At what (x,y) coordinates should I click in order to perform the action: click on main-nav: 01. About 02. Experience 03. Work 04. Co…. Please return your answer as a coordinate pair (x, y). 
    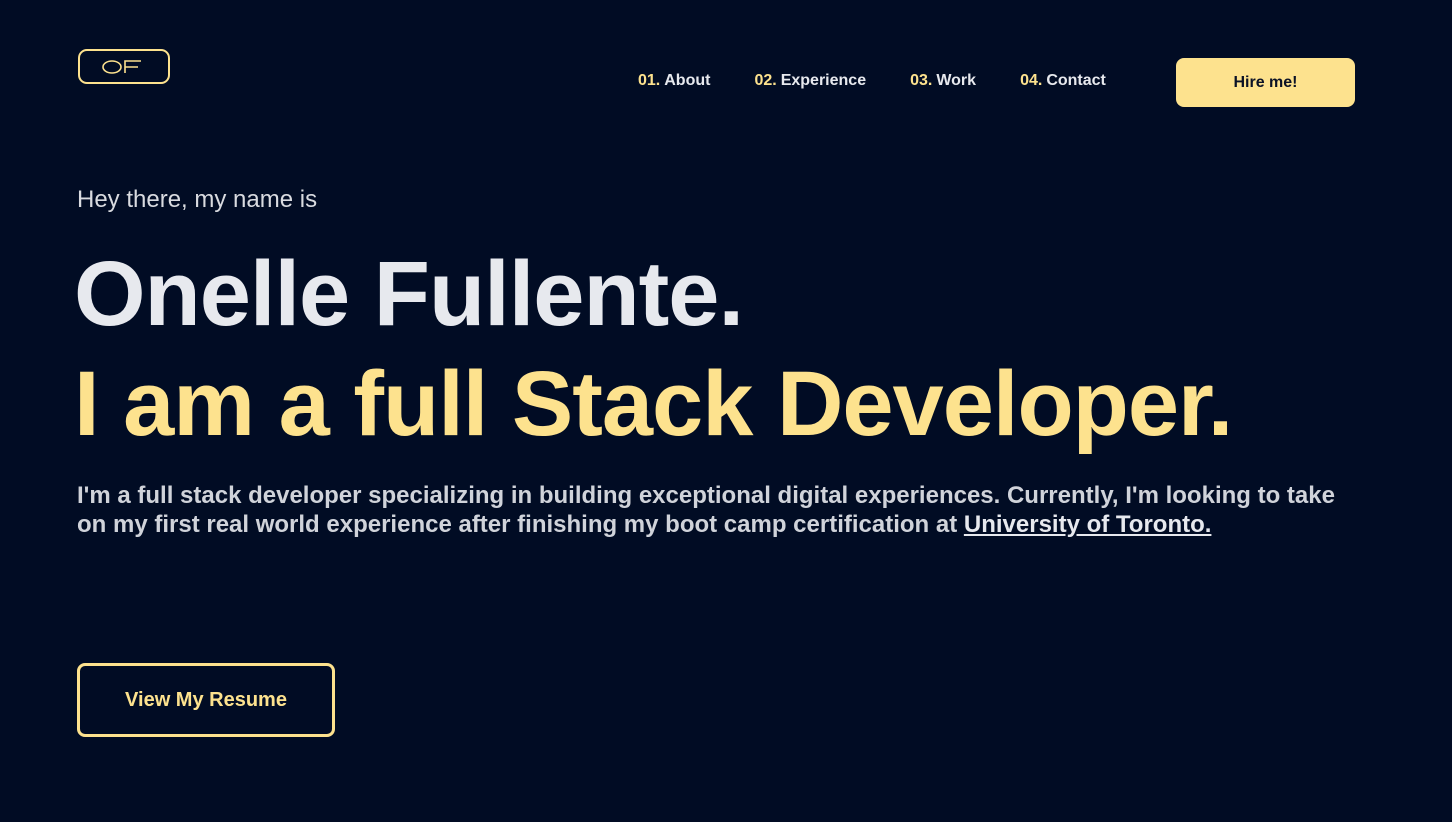
    Looking at the image, I should click on (872, 81).